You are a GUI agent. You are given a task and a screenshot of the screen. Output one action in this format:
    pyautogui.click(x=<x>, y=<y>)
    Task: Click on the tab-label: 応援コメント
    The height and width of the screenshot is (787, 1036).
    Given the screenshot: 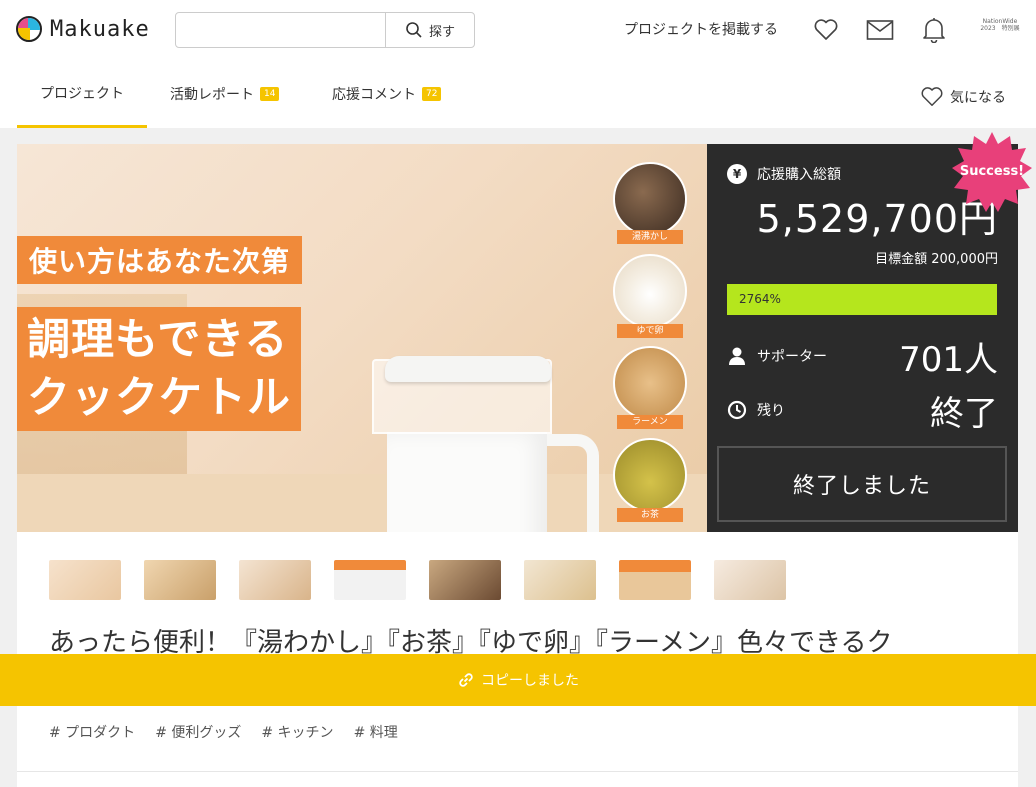 What is the action you would take?
    pyautogui.click(x=374, y=95)
    